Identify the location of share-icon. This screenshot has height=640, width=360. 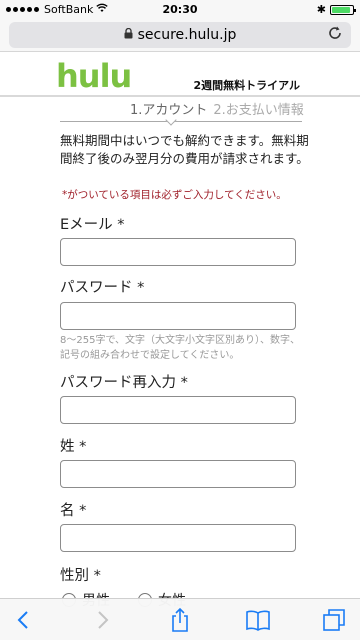
(180, 622).